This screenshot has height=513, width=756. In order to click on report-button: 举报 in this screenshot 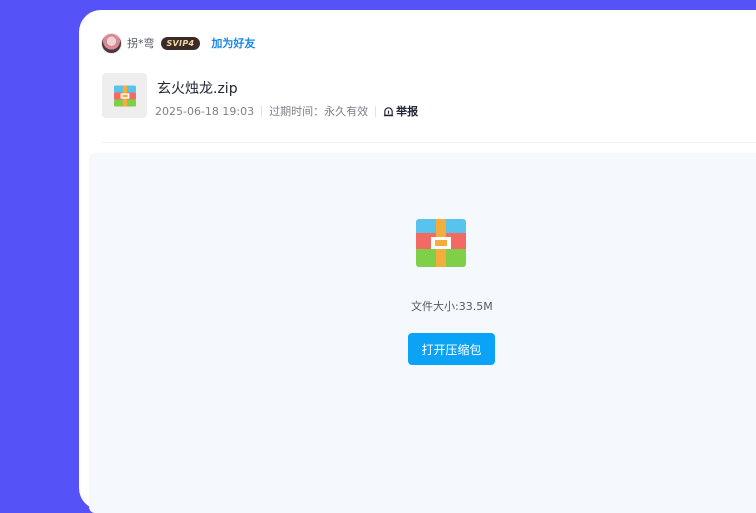, I will do `click(400, 111)`.